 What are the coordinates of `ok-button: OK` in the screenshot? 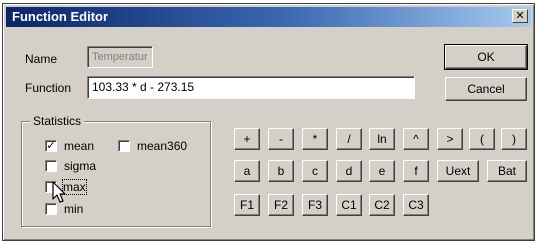 It's located at (486, 57).